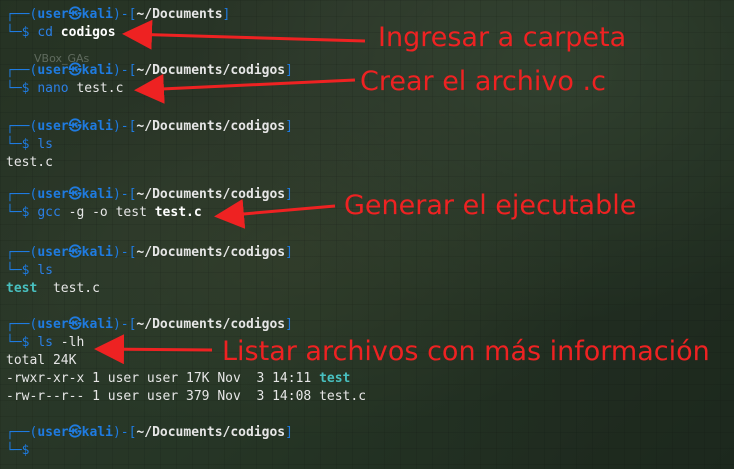 The width and height of the screenshot is (734, 469). Describe the element at coordinates (490, 205) in the screenshot. I see `annotation-generar: Generar el ejecutable` at that location.